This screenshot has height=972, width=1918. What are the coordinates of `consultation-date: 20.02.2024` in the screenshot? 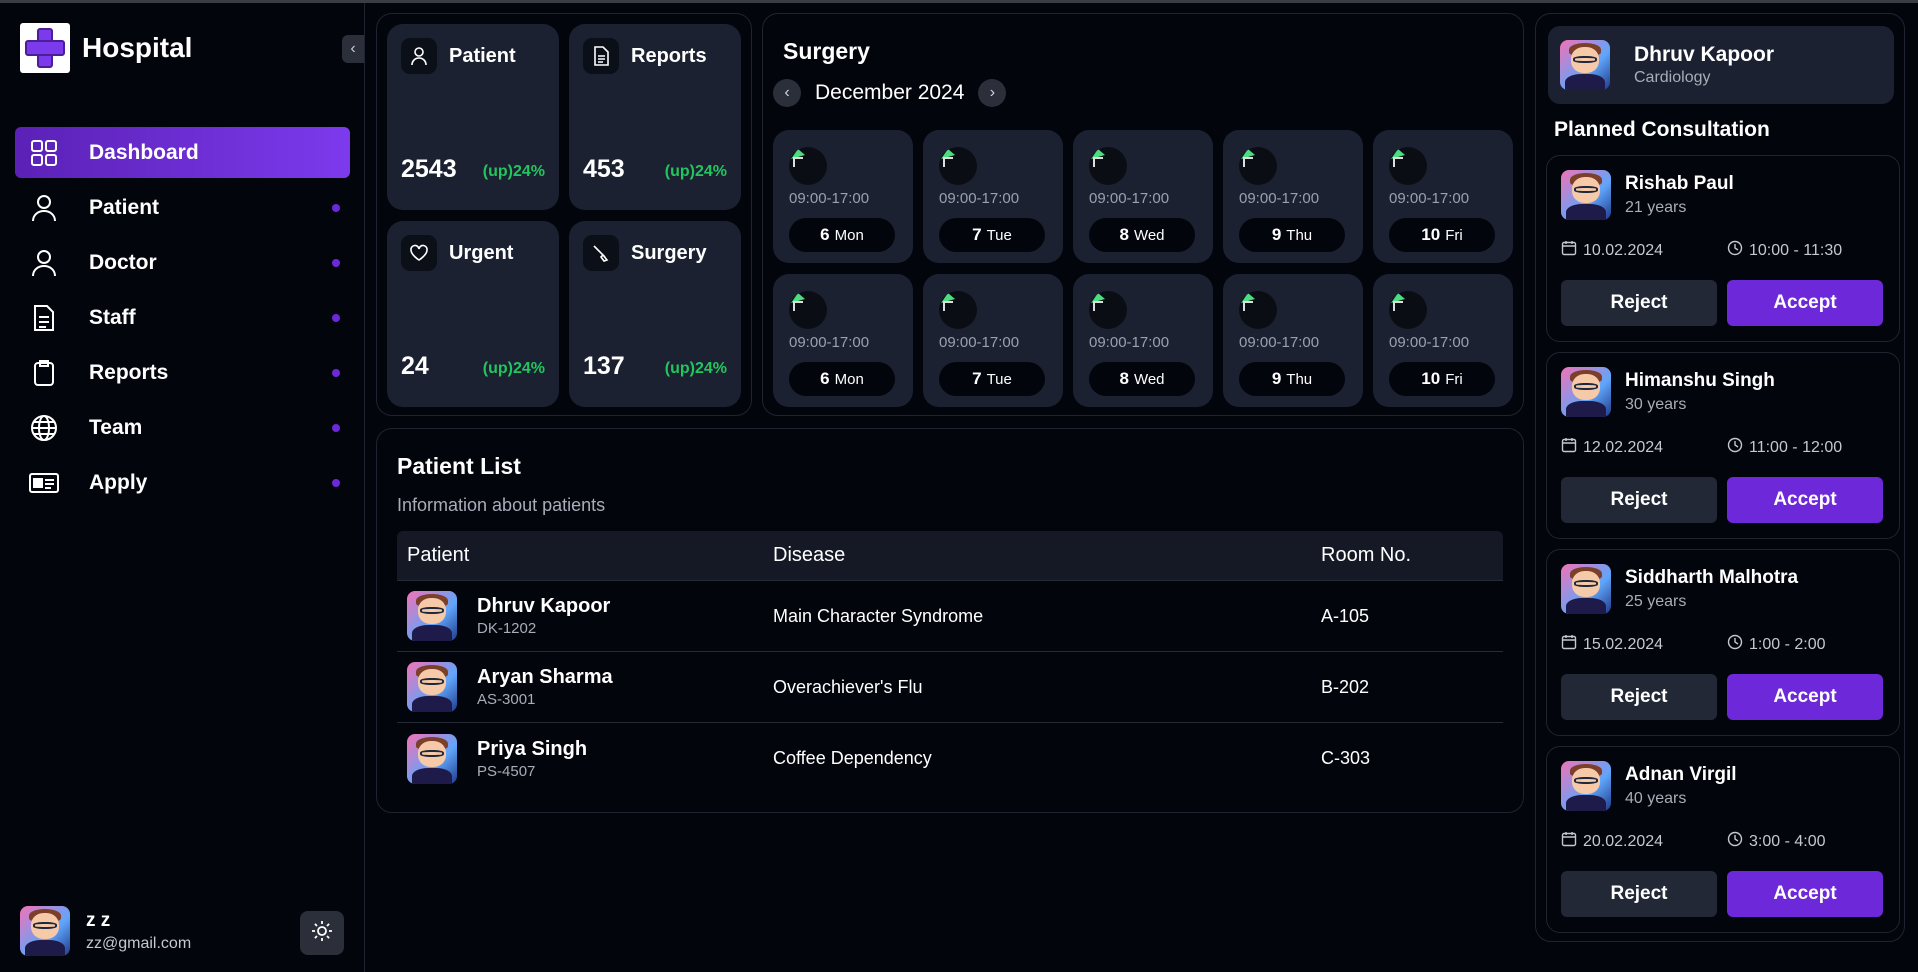 It's located at (1623, 841).